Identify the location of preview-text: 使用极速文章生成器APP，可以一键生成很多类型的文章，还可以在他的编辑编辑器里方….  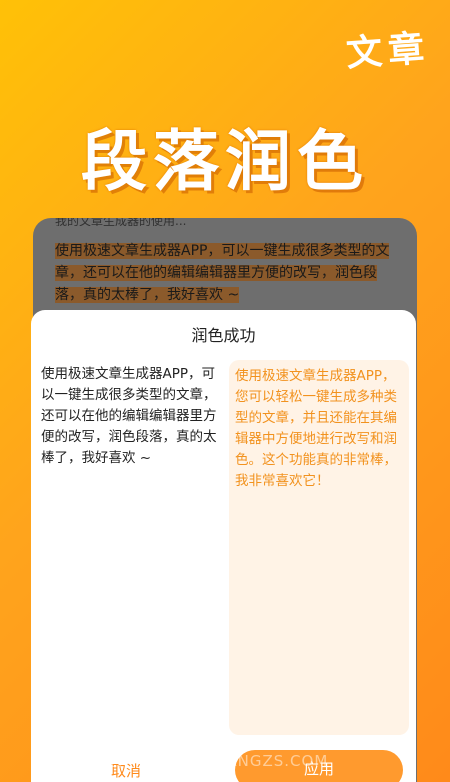
(225, 273).